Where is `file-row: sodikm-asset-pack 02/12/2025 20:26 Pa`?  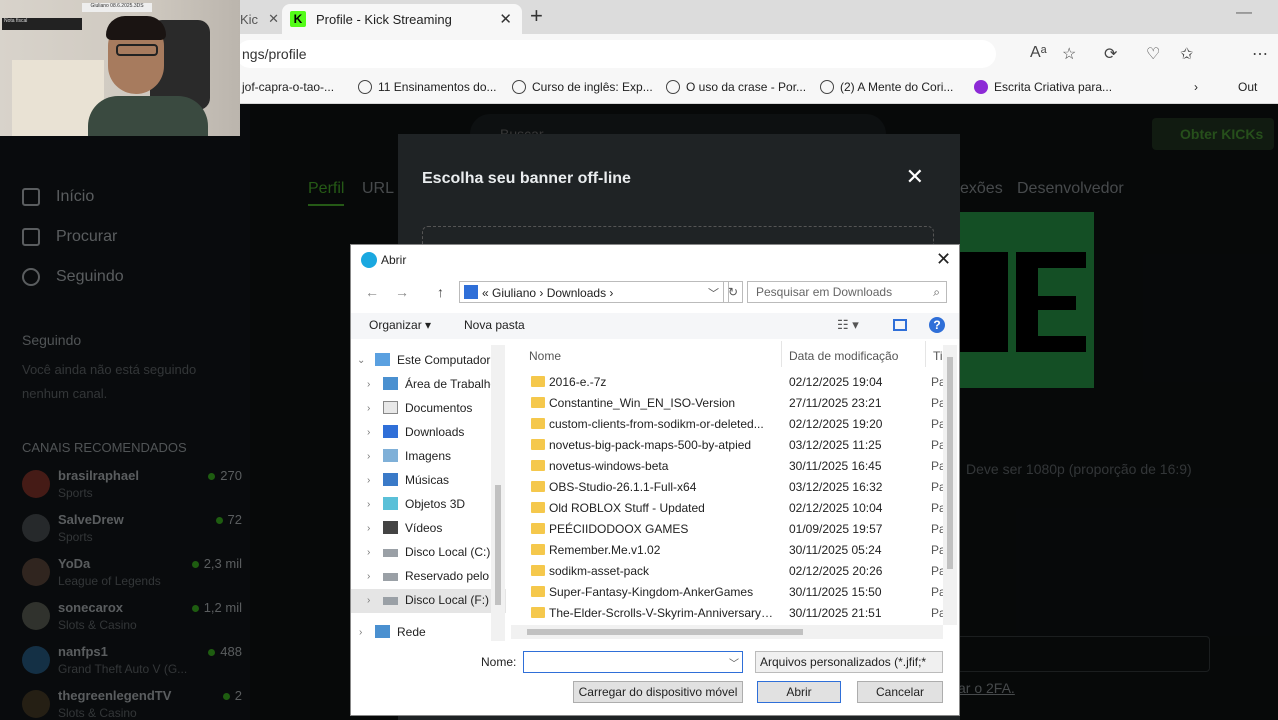 file-row: sodikm-asset-pack 02/12/2025 20:26 Pa is located at coordinates (731, 571).